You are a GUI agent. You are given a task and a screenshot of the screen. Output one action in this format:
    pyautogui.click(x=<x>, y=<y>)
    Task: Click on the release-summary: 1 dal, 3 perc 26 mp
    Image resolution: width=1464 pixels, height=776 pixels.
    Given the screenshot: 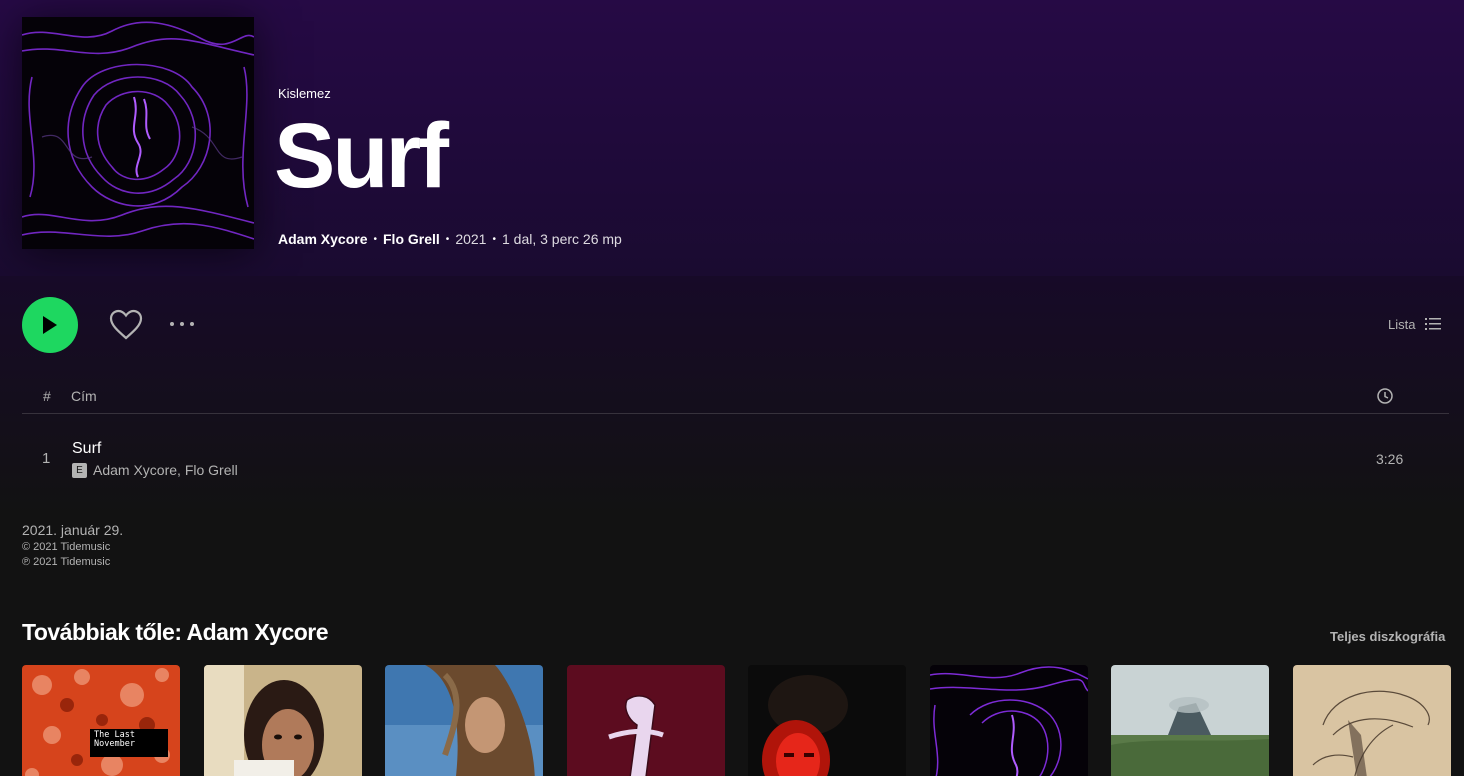 What is the action you would take?
    pyautogui.click(x=561, y=239)
    